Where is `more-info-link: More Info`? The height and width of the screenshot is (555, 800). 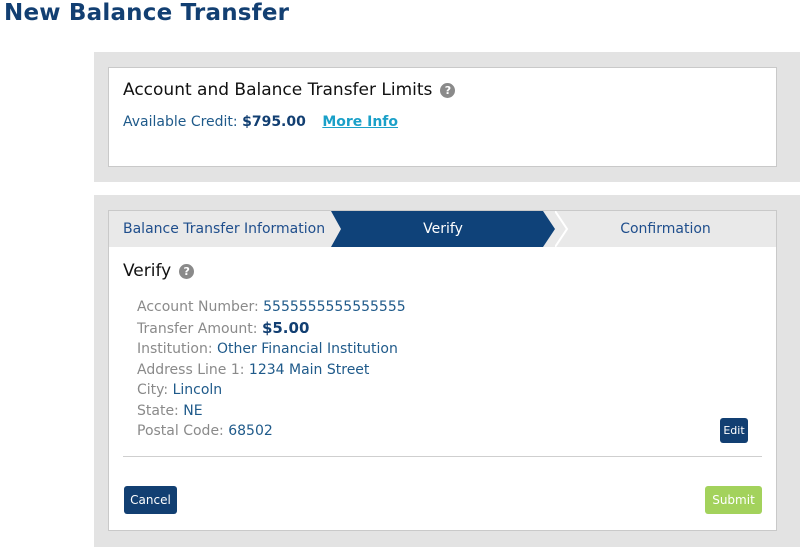 more-info-link: More Info is located at coordinates (360, 122).